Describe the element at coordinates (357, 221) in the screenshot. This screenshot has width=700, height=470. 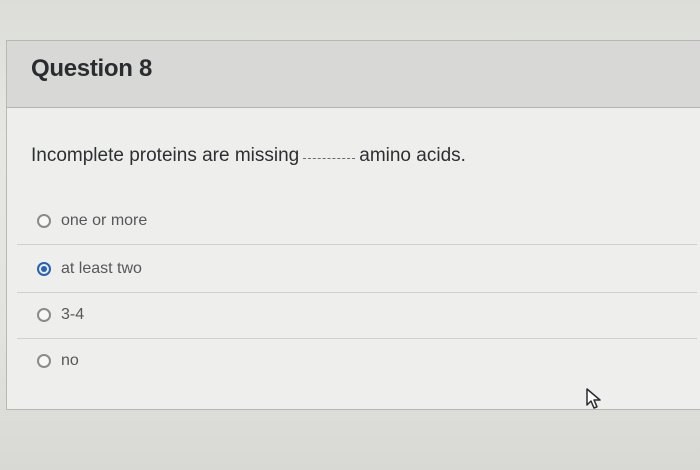
I see `answer-option-one-or-more: one or more` at that location.